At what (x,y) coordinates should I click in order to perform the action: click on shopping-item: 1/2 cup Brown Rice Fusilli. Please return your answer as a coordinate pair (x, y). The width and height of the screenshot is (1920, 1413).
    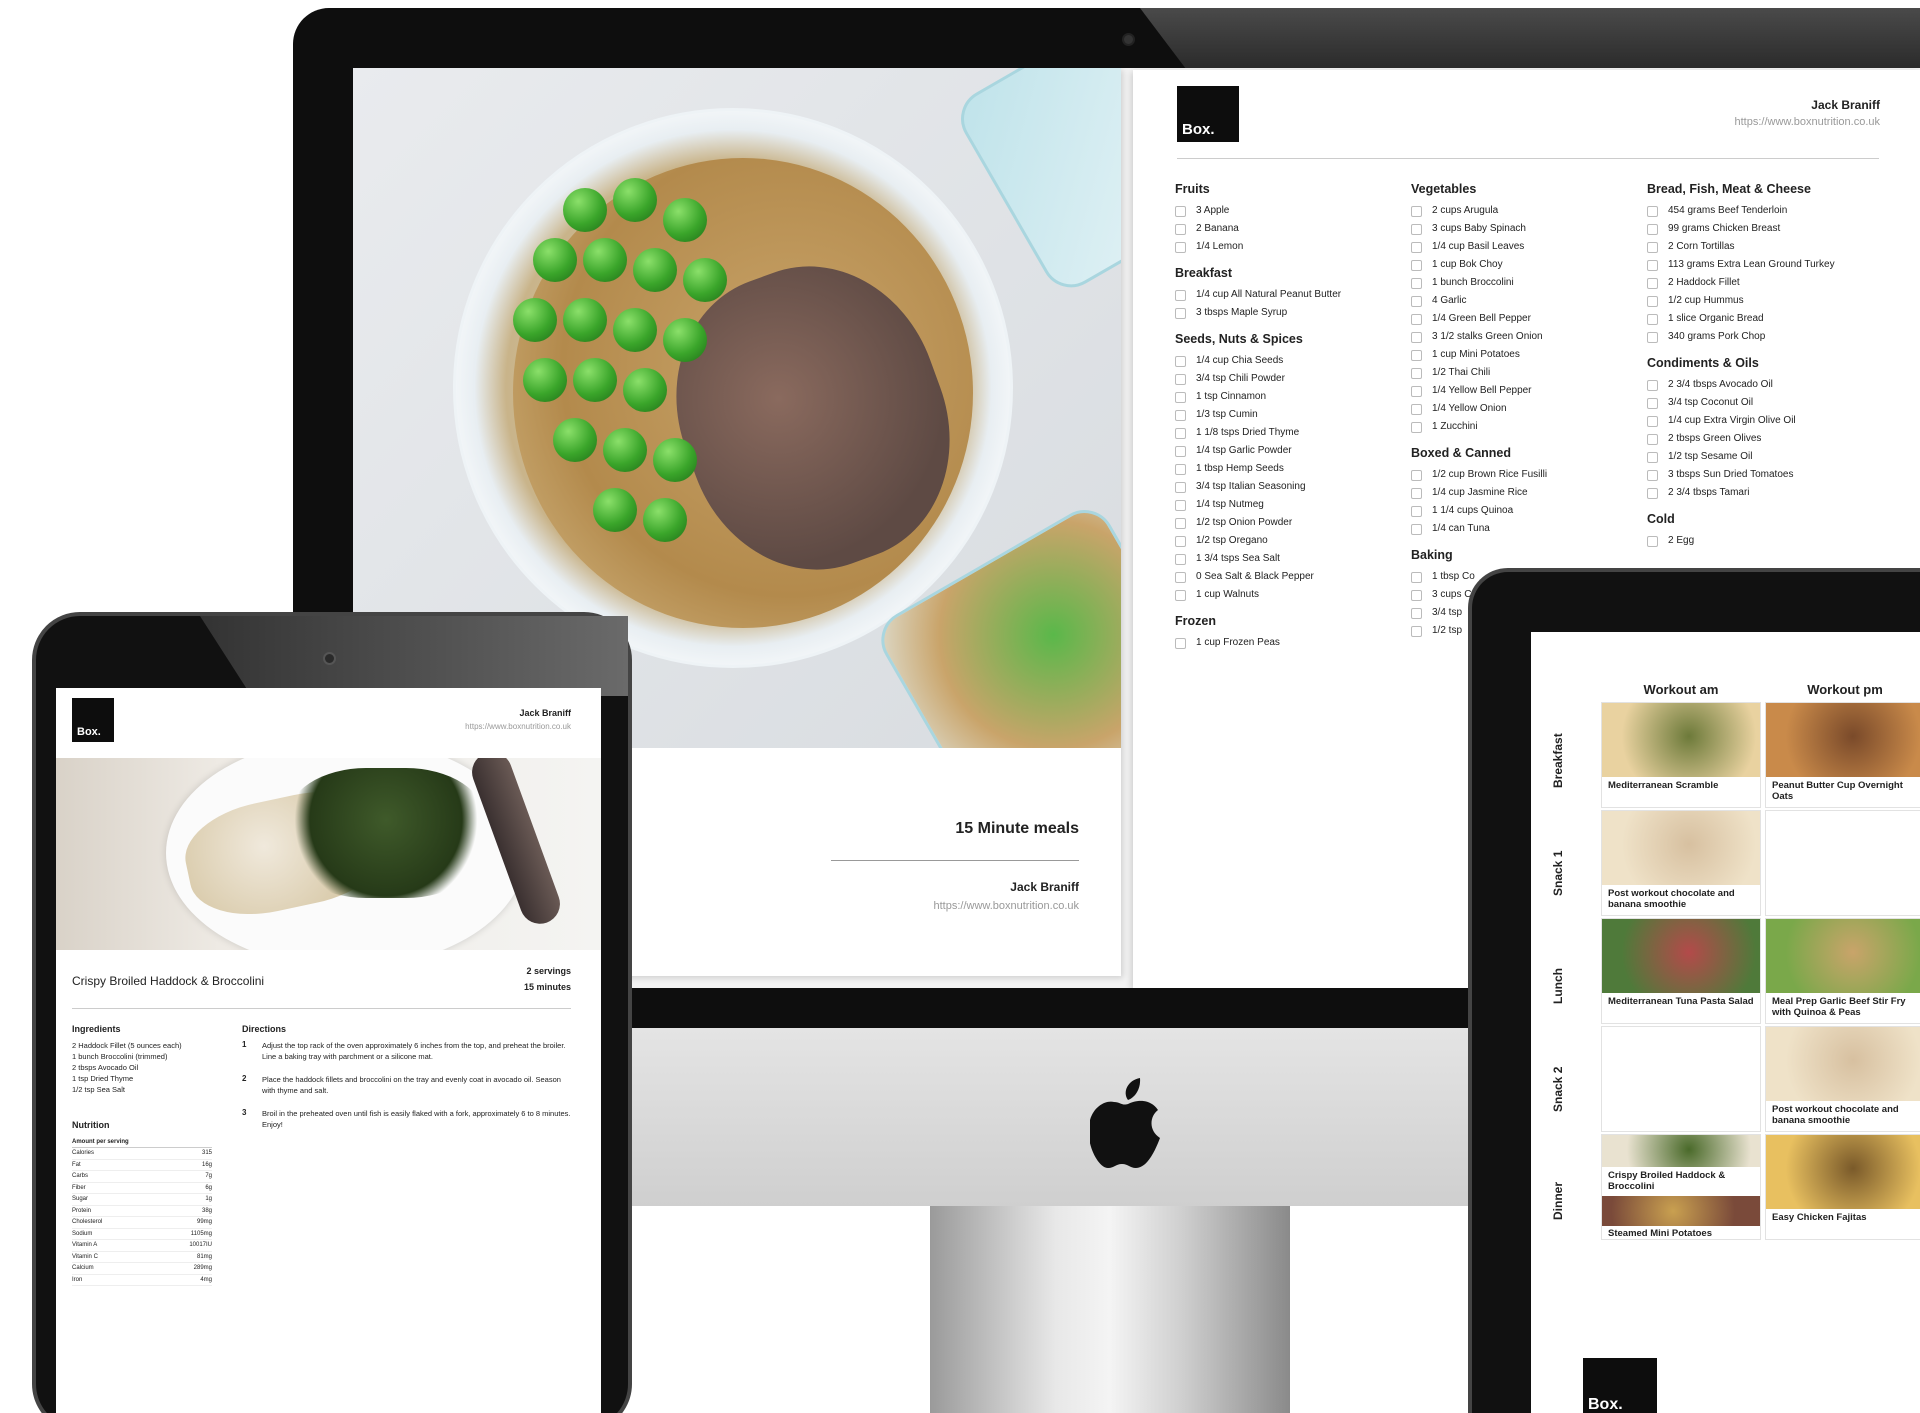
    Looking at the image, I should click on (1526, 475).